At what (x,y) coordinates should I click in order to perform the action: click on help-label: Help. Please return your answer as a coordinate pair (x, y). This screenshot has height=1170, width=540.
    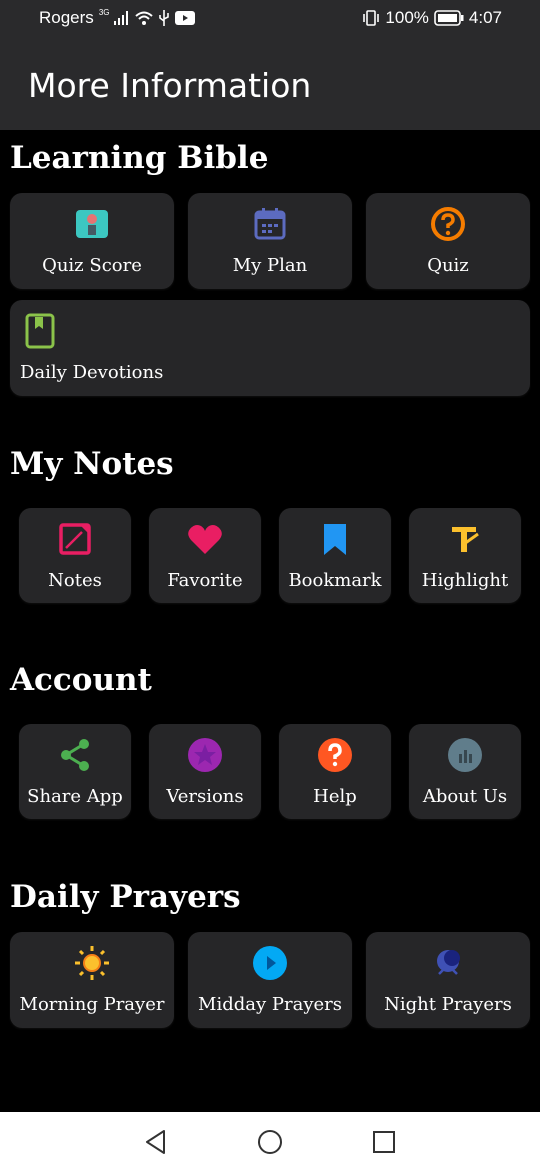
    Looking at the image, I should click on (335, 796).